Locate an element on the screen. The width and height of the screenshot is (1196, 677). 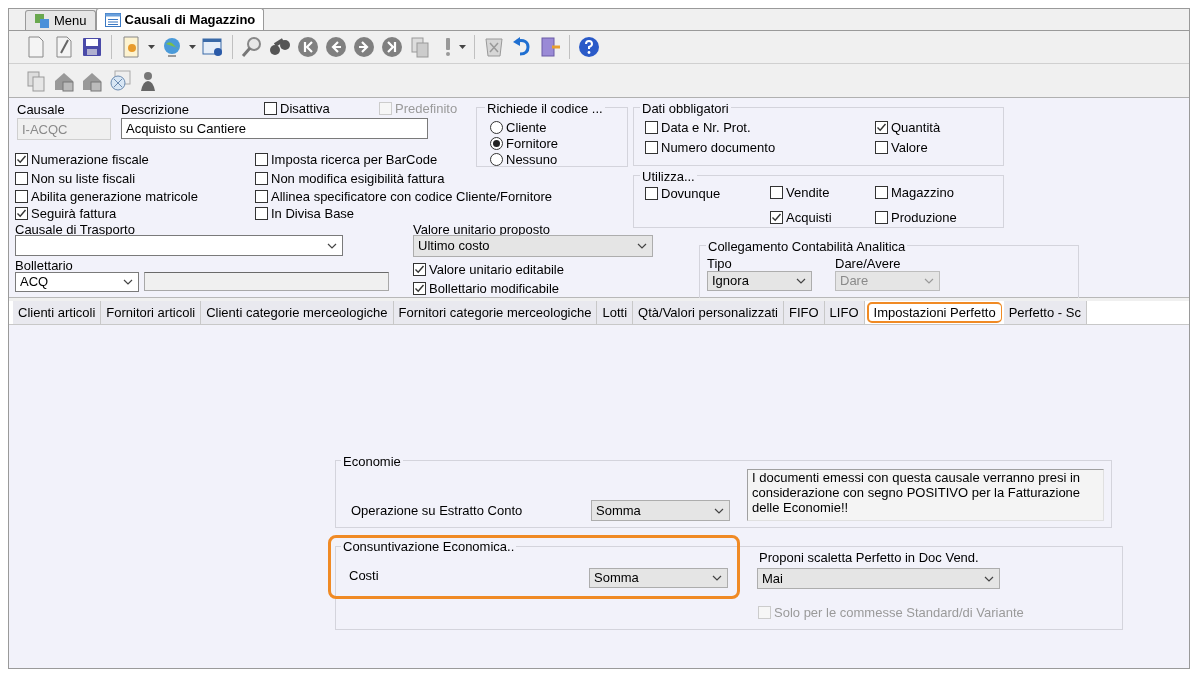
checkbox-label: Numerazione fiscale is located at coordinates (90, 160).